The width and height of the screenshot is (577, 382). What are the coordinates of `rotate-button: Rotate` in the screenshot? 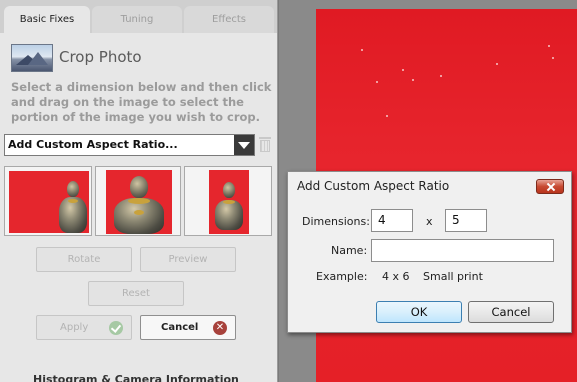 It's located at (84, 259).